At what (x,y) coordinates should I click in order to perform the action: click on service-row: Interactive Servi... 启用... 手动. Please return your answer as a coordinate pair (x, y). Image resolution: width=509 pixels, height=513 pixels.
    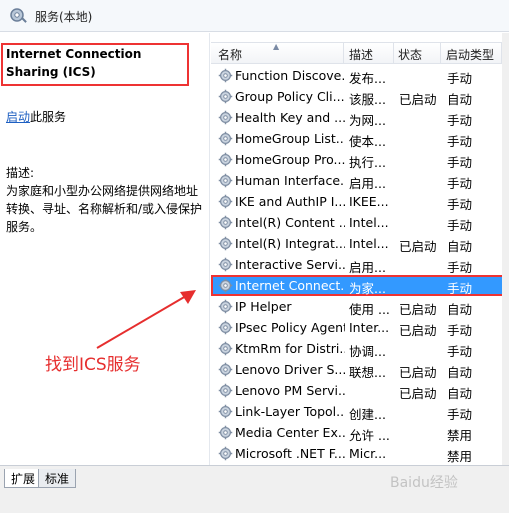
    Looking at the image, I should click on (360, 264).